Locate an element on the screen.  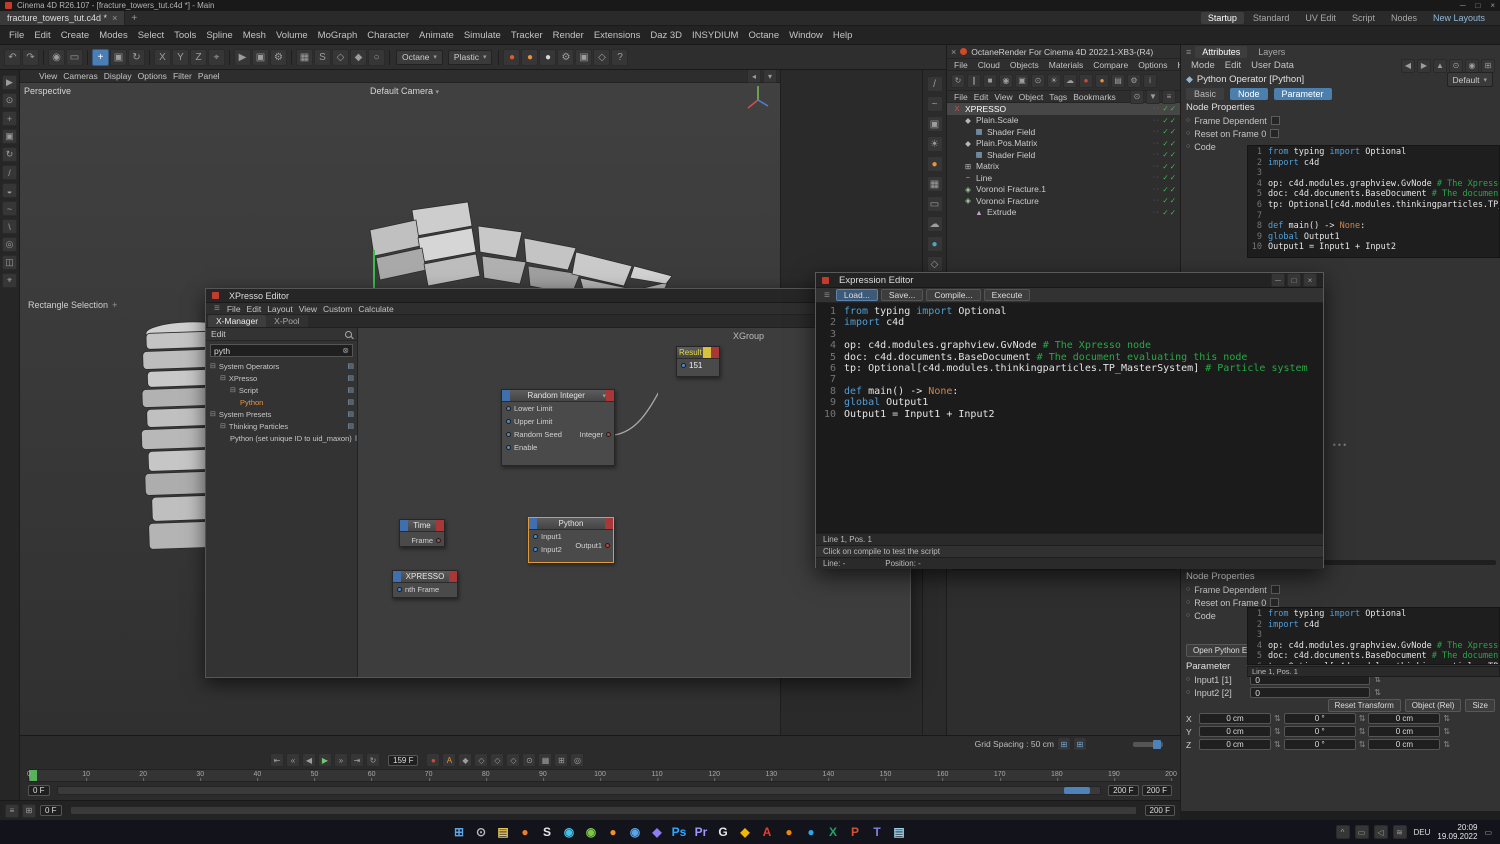
menu-simulate: Simulate is located at coordinates (482, 35).